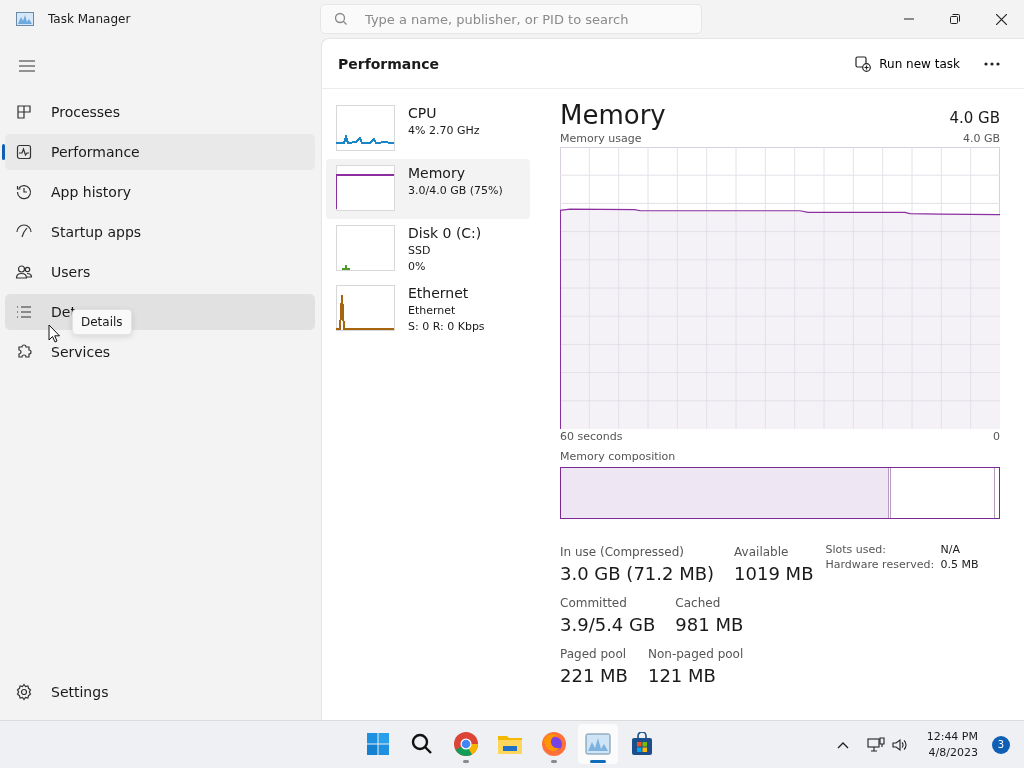 This screenshot has width=1024, height=768. I want to click on composition-label: Memory composition, so click(618, 457).